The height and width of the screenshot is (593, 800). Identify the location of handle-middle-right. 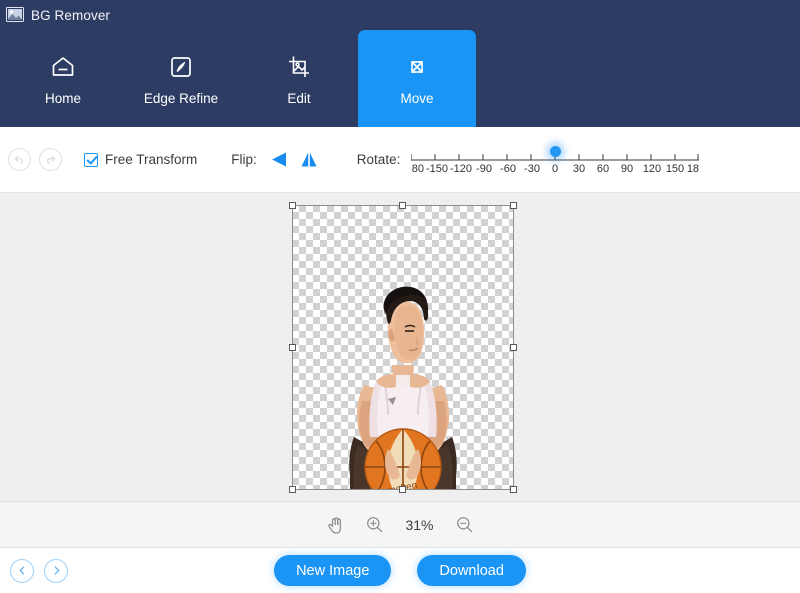
(513, 347).